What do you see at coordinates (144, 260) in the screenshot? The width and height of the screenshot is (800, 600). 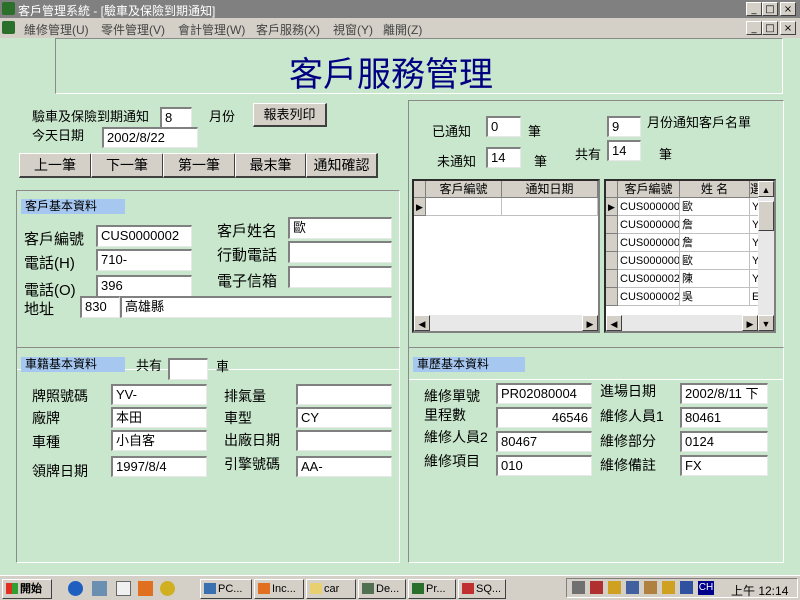 I see `tel-home-field: 710-` at bounding box center [144, 260].